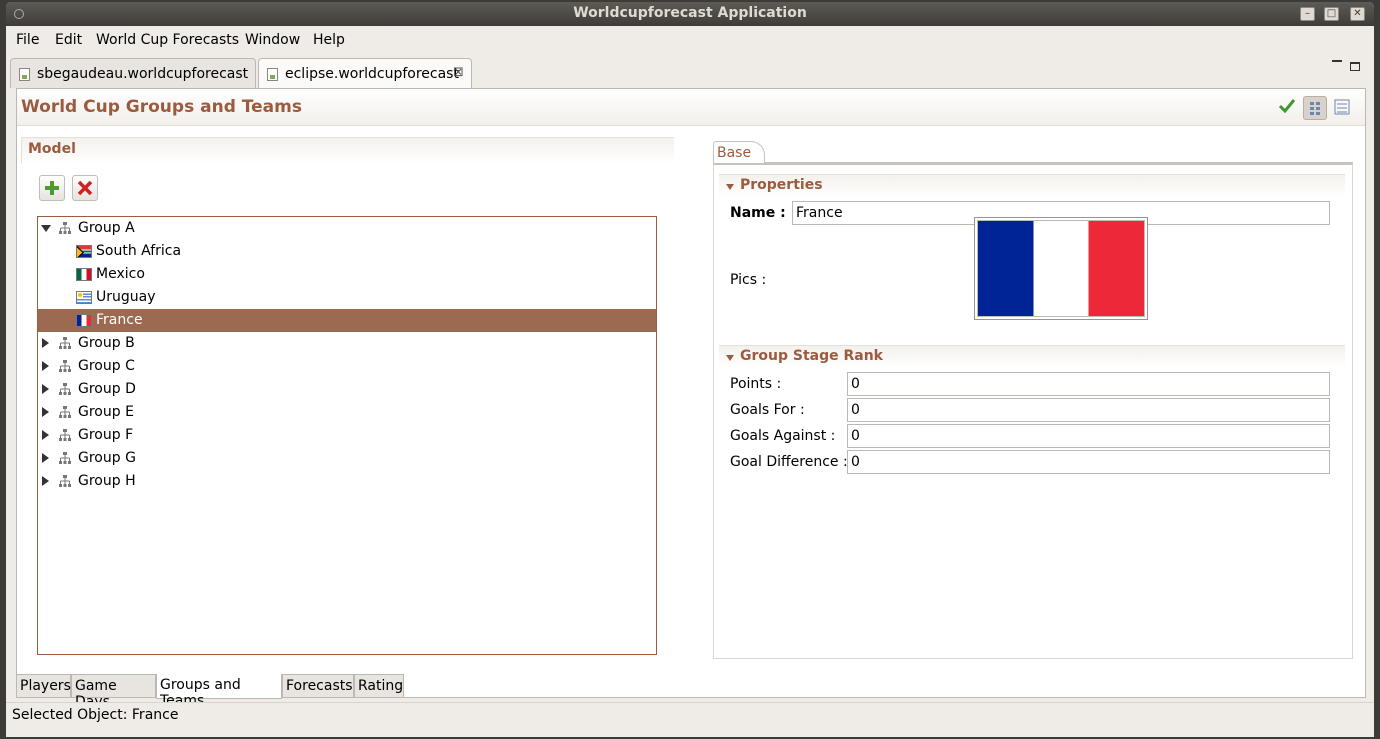 The image size is (1380, 739). What do you see at coordinates (347, 320) in the screenshot?
I see `tree-item-france: France` at bounding box center [347, 320].